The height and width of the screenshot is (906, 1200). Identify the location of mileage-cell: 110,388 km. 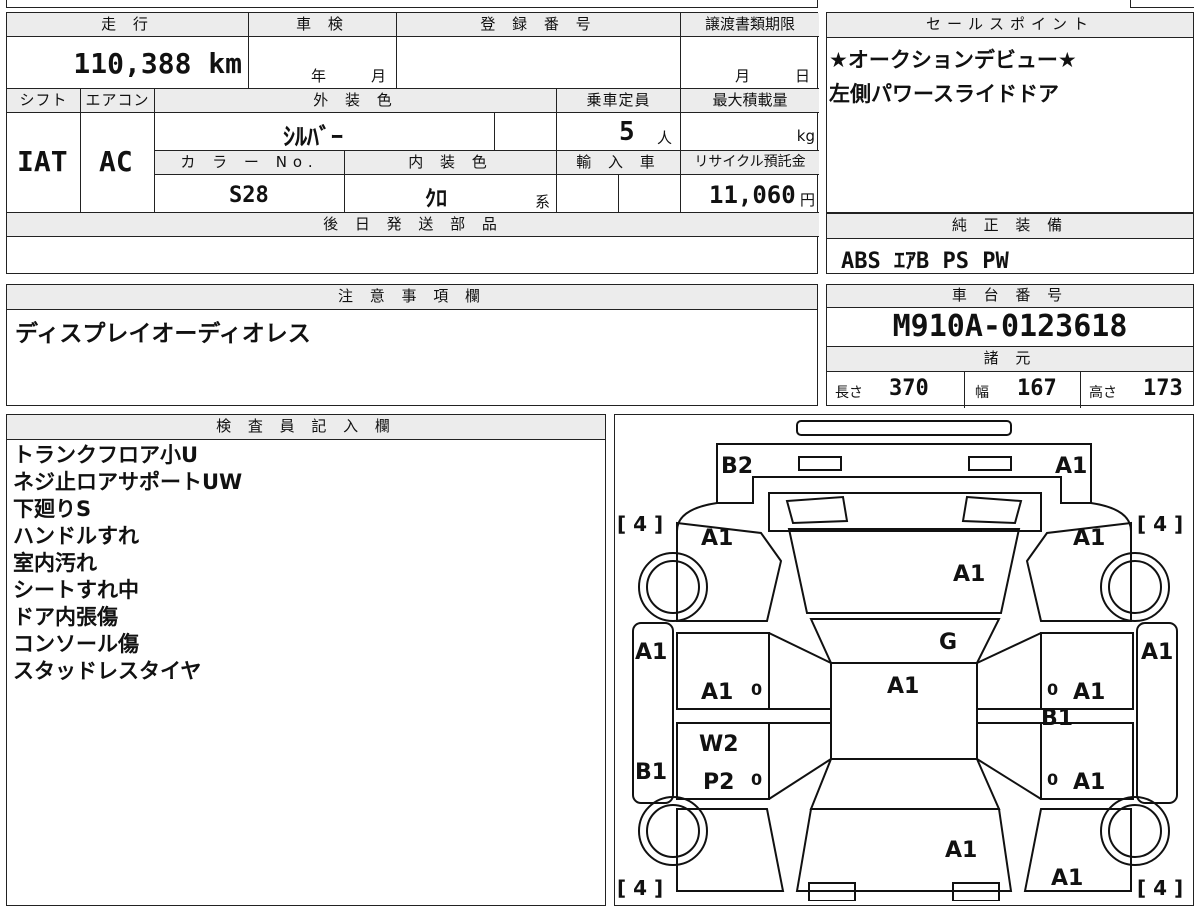
(128, 63).